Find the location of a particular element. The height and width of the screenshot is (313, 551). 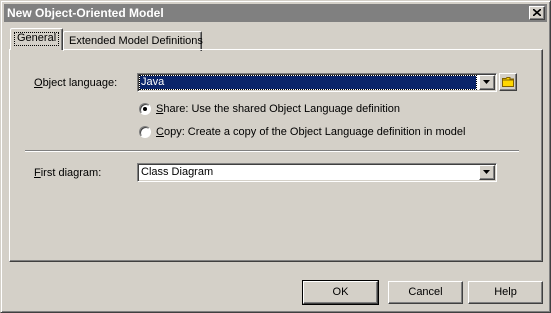

object-language-label: Object language: is located at coordinates (76, 83).